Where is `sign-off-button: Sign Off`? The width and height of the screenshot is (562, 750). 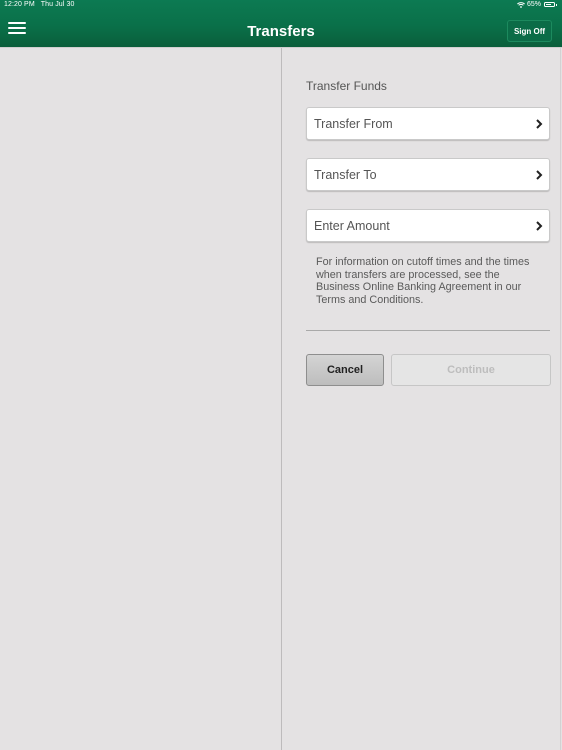 sign-off-button: Sign Off is located at coordinates (529, 31).